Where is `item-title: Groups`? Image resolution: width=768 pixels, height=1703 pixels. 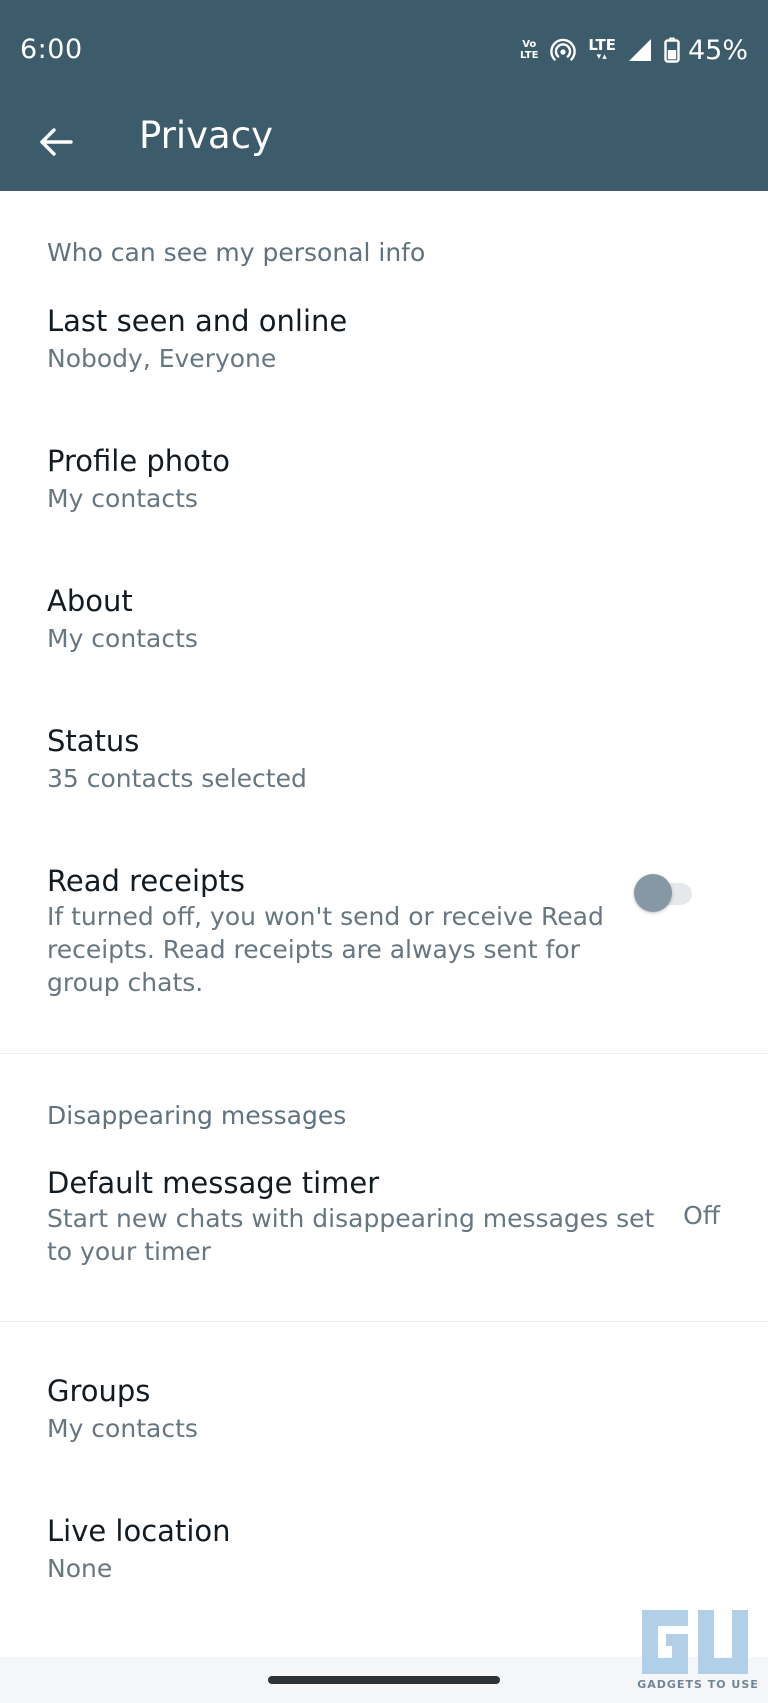 item-title: Groups is located at coordinates (99, 1391).